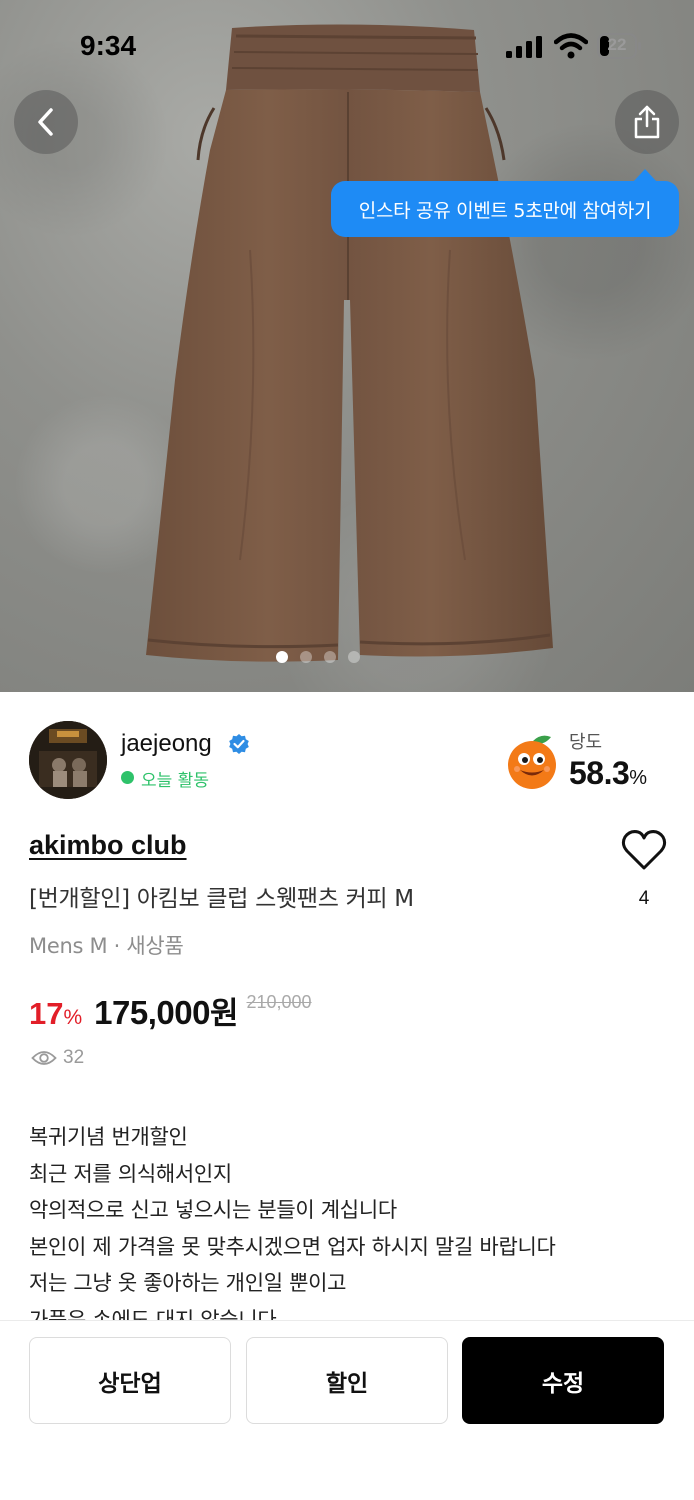 The height and width of the screenshot is (1500, 694). What do you see at coordinates (153, 1314) in the screenshot?
I see `description-line: 가품은 손에도 대지 않습니다` at bounding box center [153, 1314].